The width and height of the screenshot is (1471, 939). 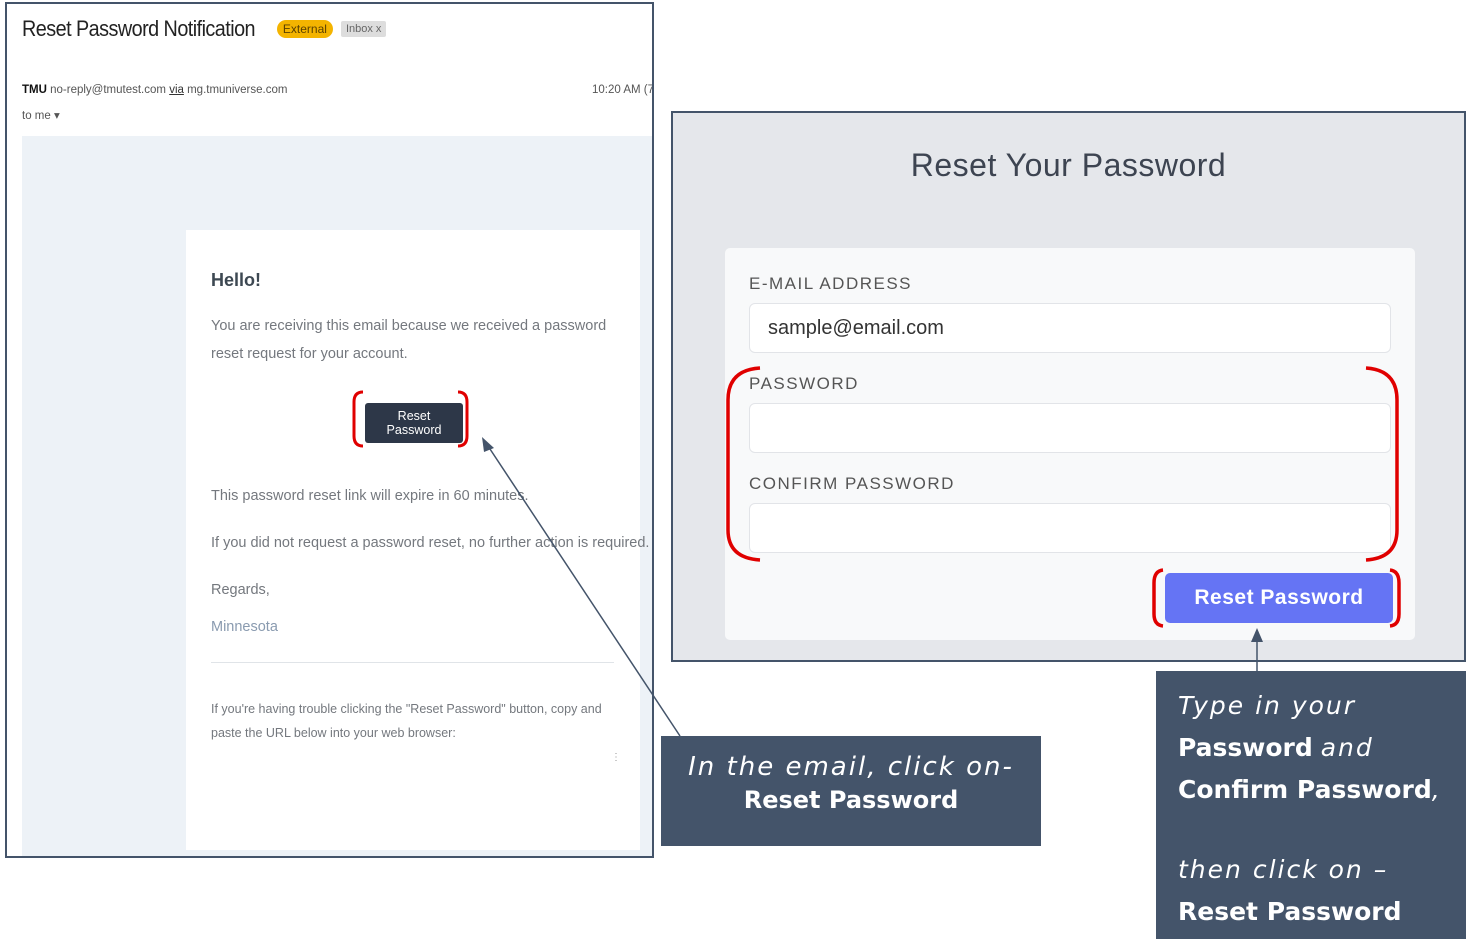 What do you see at coordinates (1068, 165) in the screenshot?
I see `form-title: Reset Your Password` at bounding box center [1068, 165].